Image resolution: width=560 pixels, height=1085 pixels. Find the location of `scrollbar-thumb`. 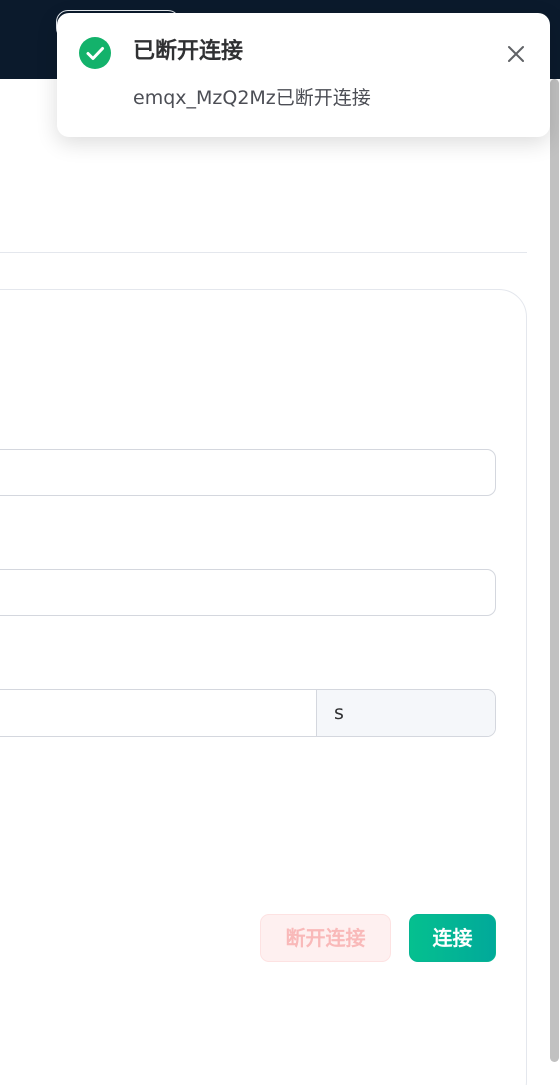

scrollbar-thumb is located at coordinates (554, 570).